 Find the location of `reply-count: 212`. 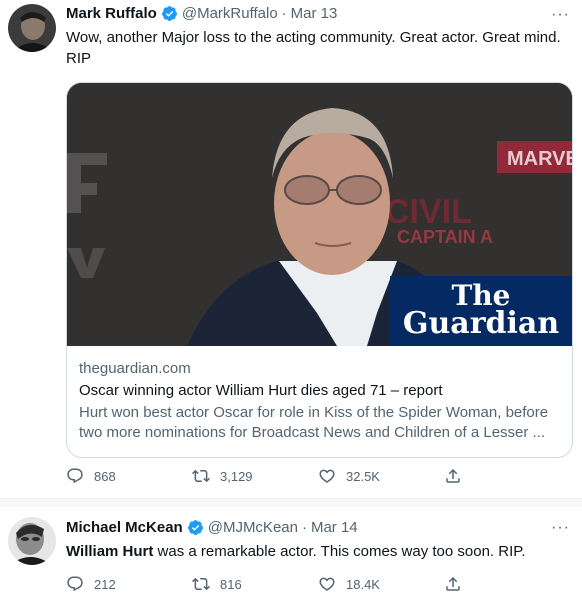

reply-count: 212 is located at coordinates (105, 584).